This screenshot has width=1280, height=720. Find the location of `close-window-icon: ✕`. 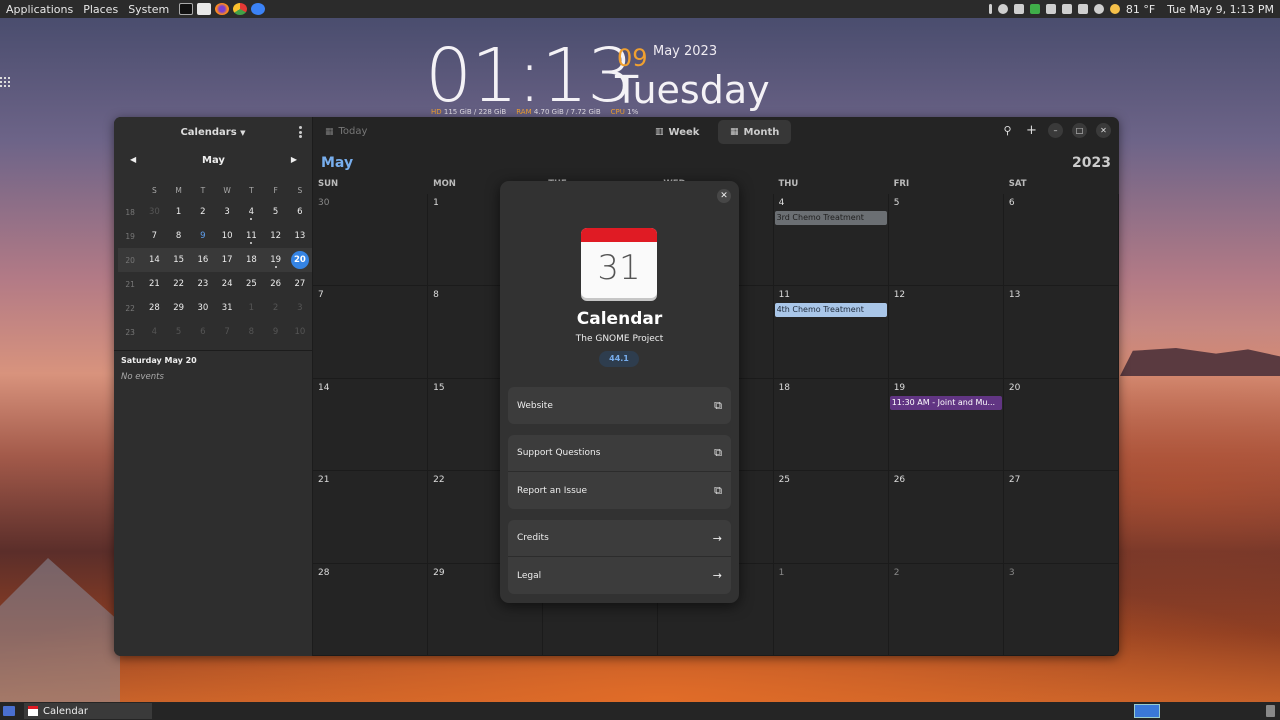

close-window-icon: ✕ is located at coordinates (1103, 130).